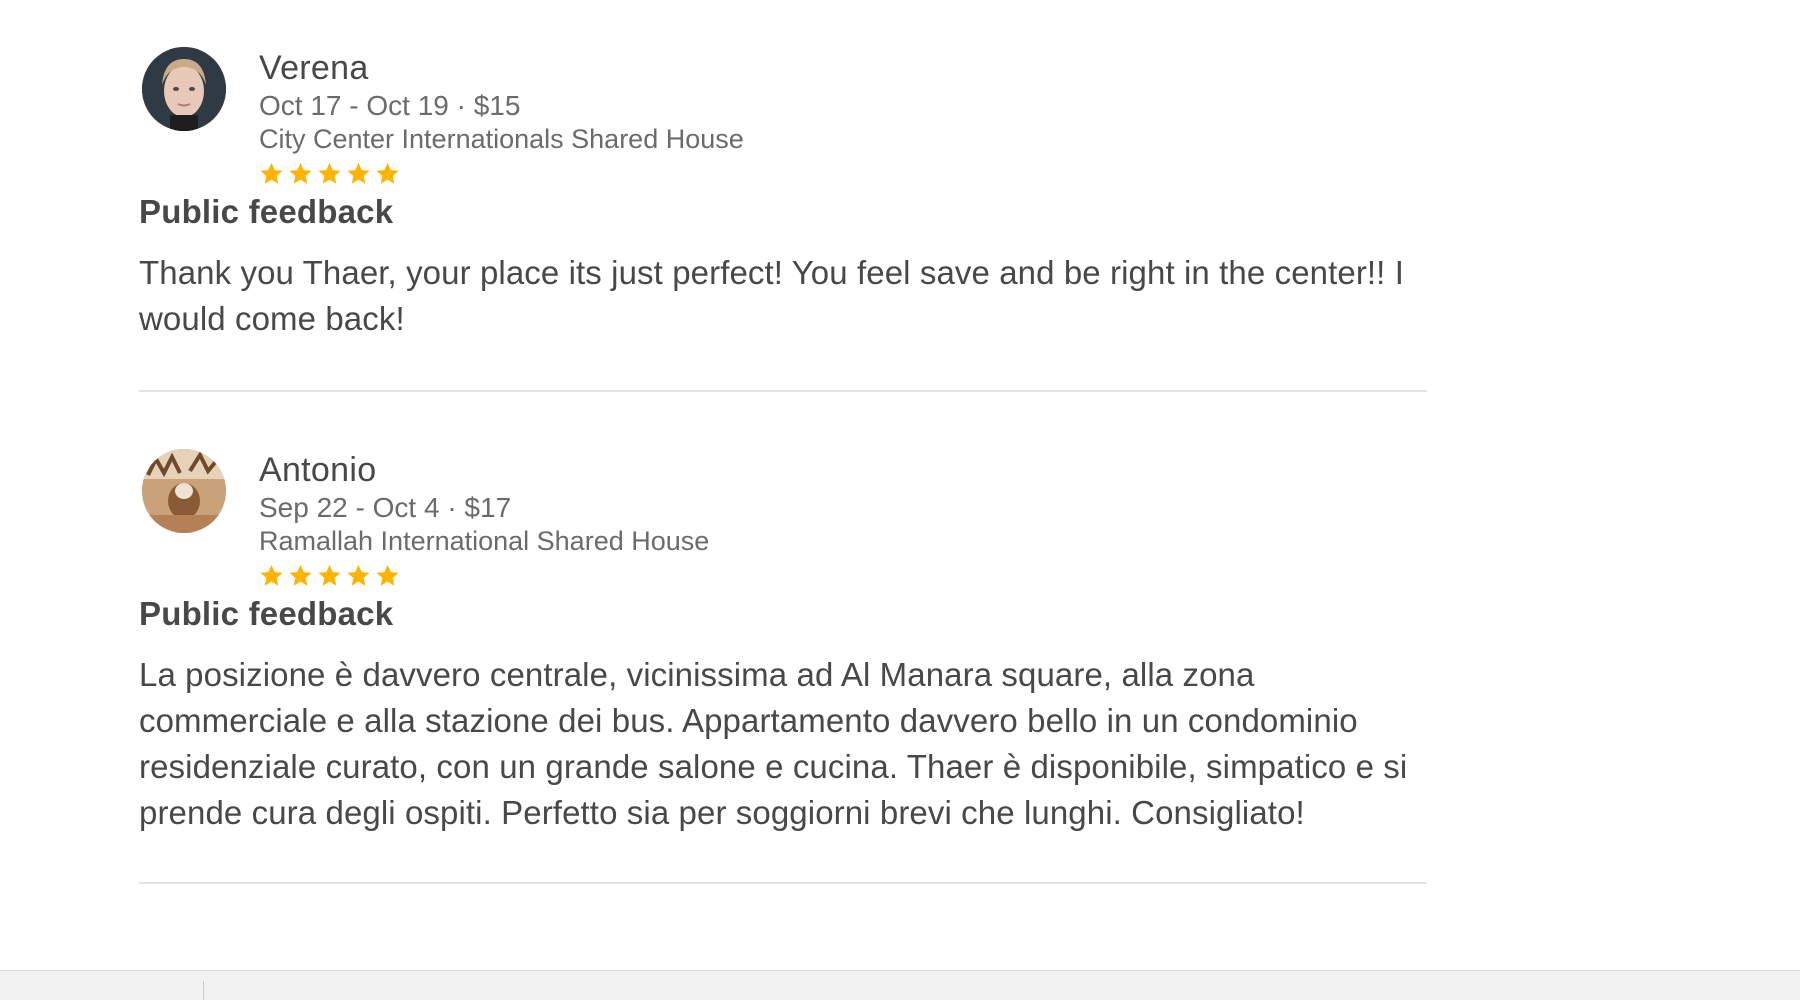 The width and height of the screenshot is (1800, 1000). Describe the element at coordinates (390, 105) in the screenshot. I see `stay-dates-price: Oct 17 - Oct 19 · $15` at that location.